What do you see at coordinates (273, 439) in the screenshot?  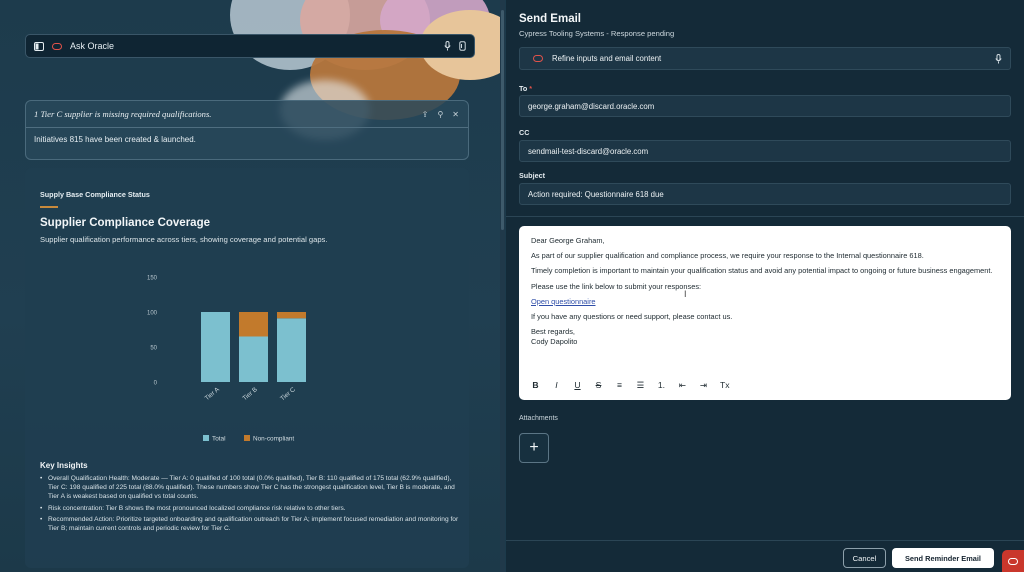 I see `legend-label: Non-compliant` at bounding box center [273, 439].